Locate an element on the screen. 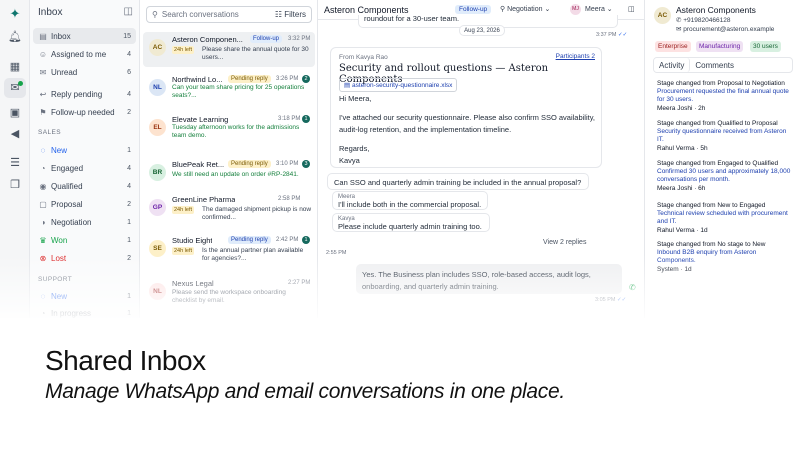  activity-author: Rahul Verma · 1d is located at coordinates (682, 230).